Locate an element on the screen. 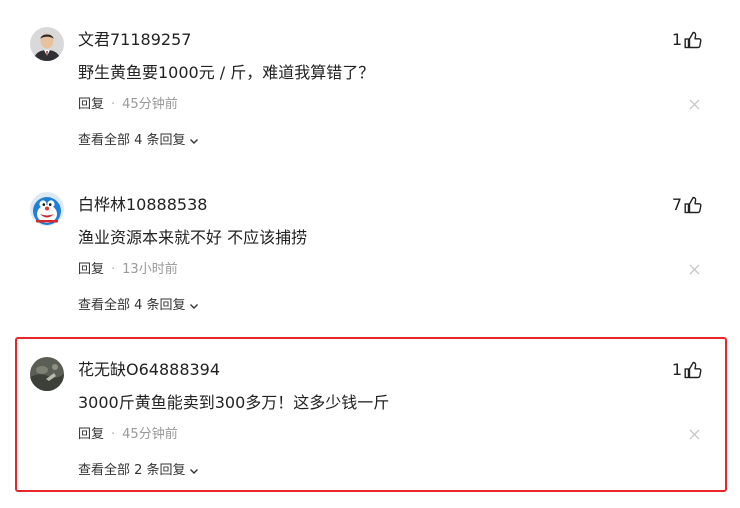 The height and width of the screenshot is (508, 740). man-in-suit-avatar-icon is located at coordinates (47, 44).